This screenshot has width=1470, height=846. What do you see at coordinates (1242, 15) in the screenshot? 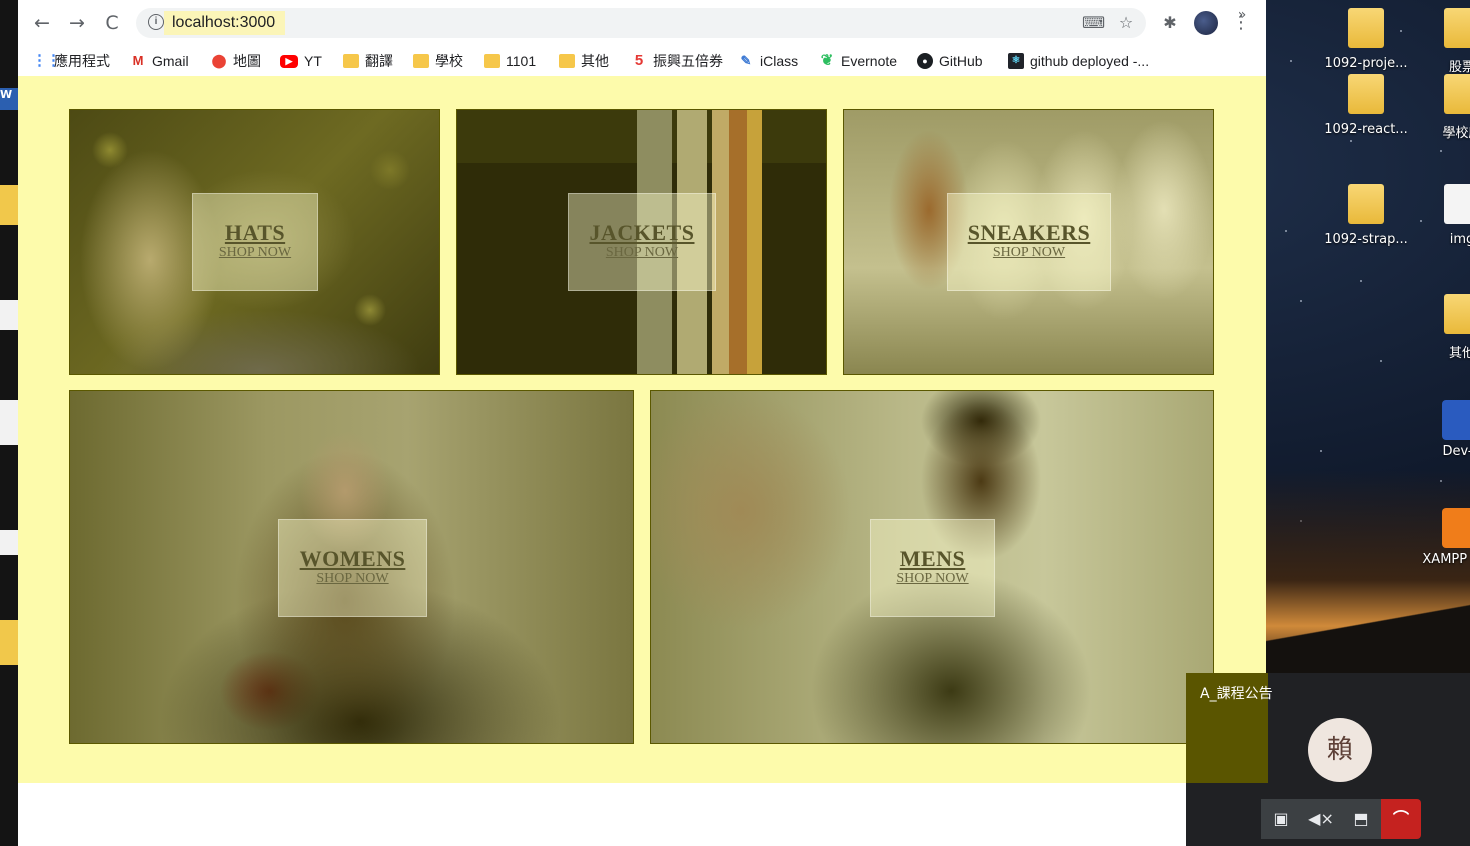
I see `more-bookmarks-icon: »` at bounding box center [1242, 15].